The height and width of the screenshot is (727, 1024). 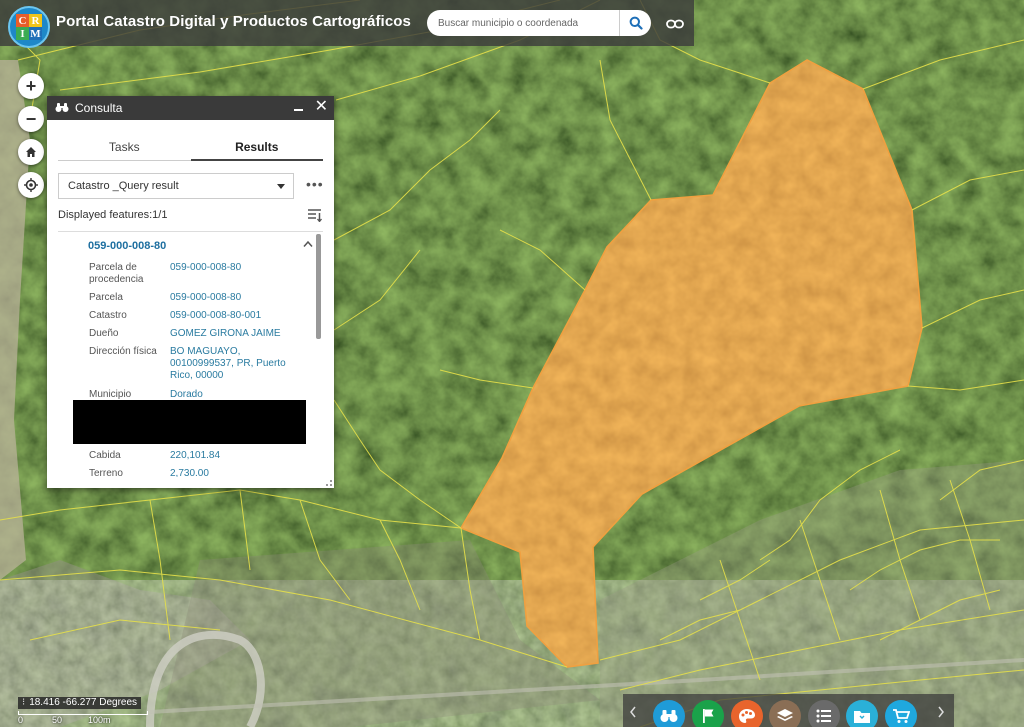 What do you see at coordinates (308, 244) in the screenshot?
I see `chevron-up-icon` at bounding box center [308, 244].